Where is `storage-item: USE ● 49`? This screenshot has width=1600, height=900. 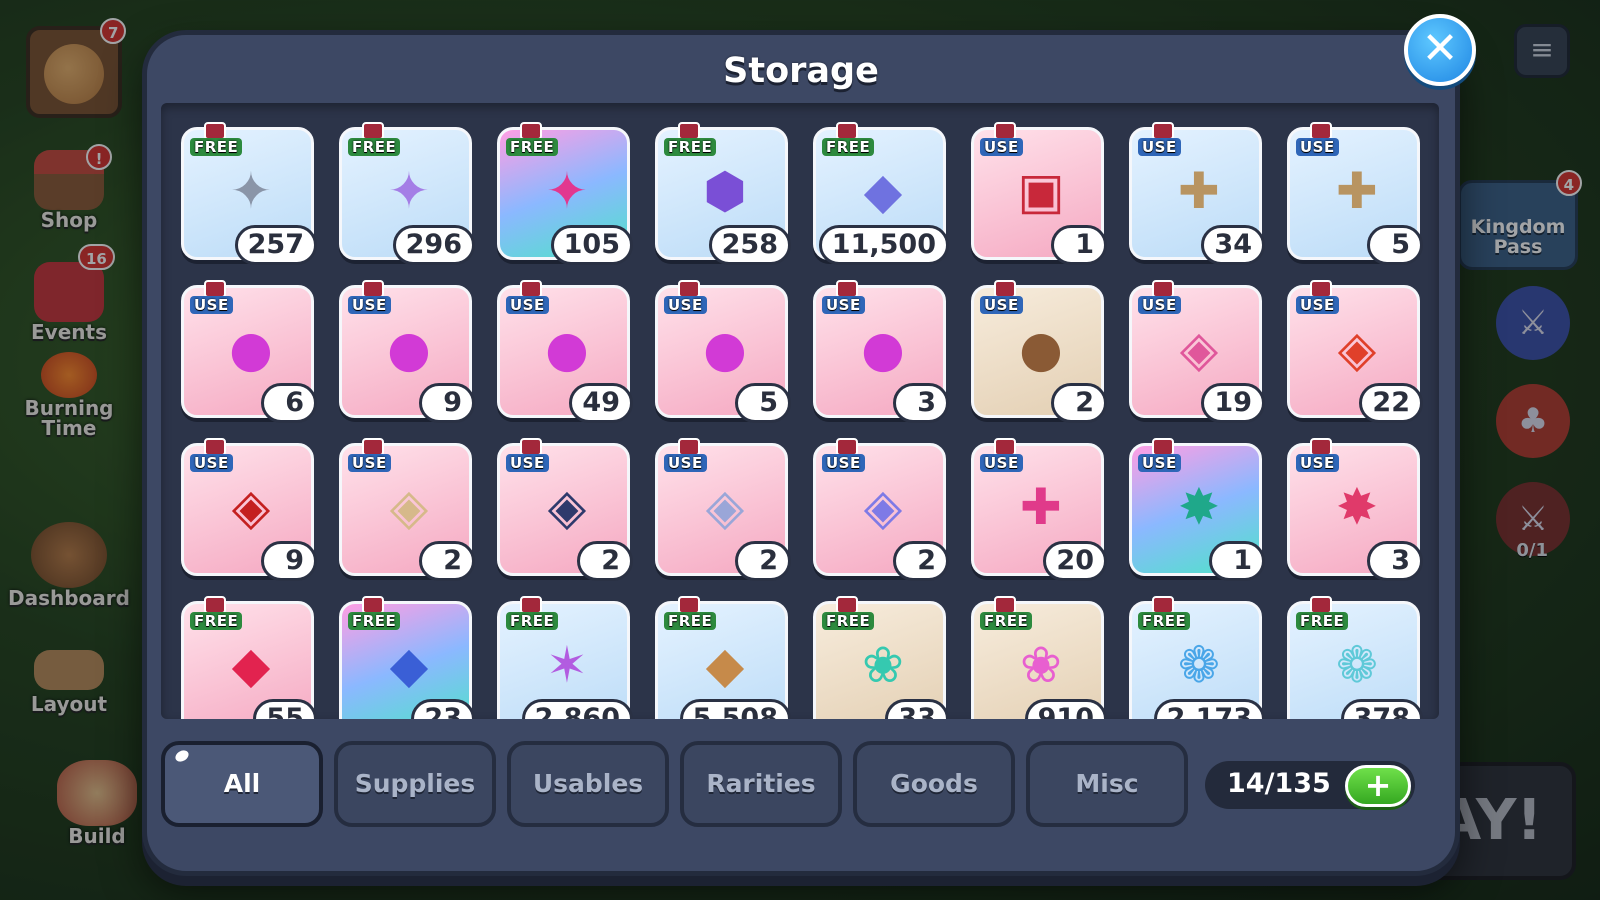 storage-item: USE ● 49 is located at coordinates (565, 351).